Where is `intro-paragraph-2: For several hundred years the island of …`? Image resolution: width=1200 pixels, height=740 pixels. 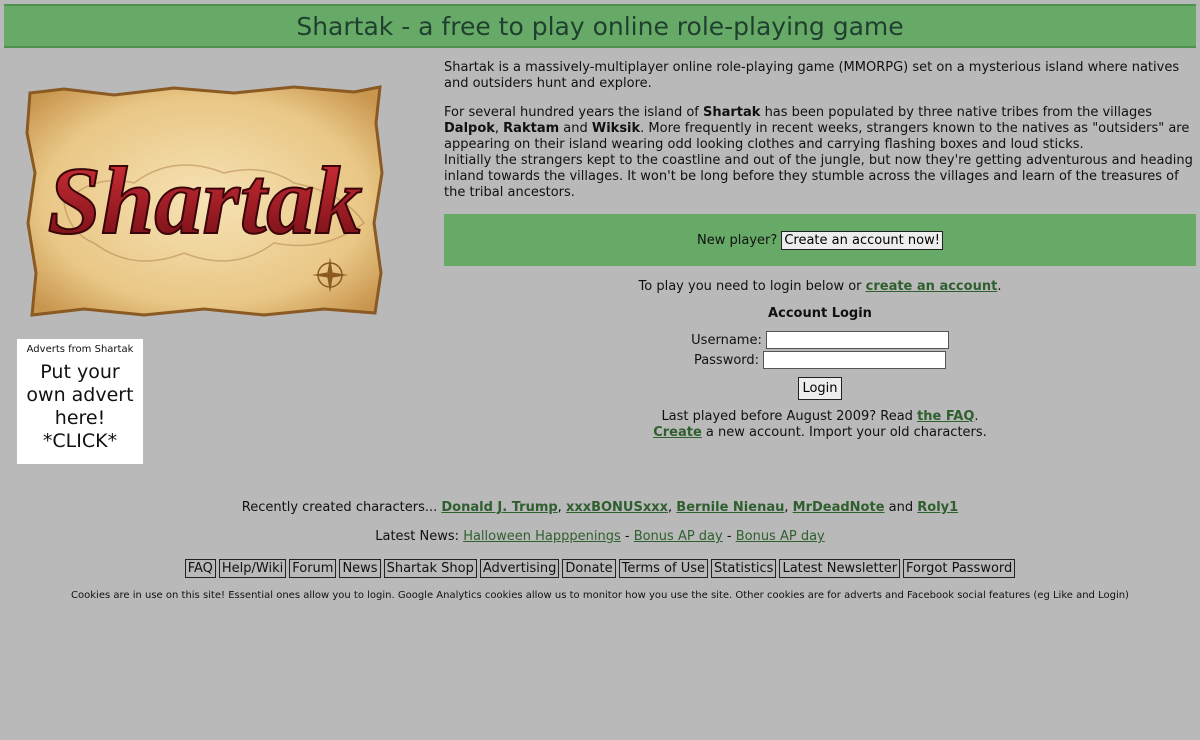
intro-paragraph-2: For several hundred years the island of … is located at coordinates (820, 153).